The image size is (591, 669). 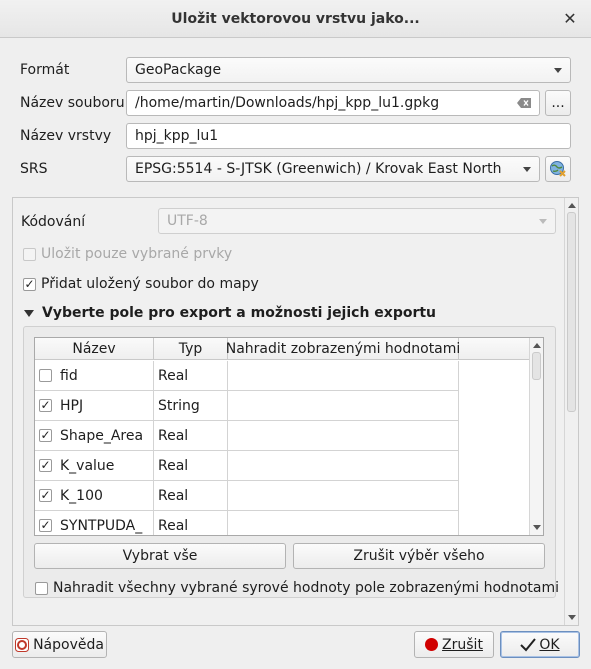 I want to click on save-selected-label: Uložit pouze vybrané prvky, so click(x=137, y=254).